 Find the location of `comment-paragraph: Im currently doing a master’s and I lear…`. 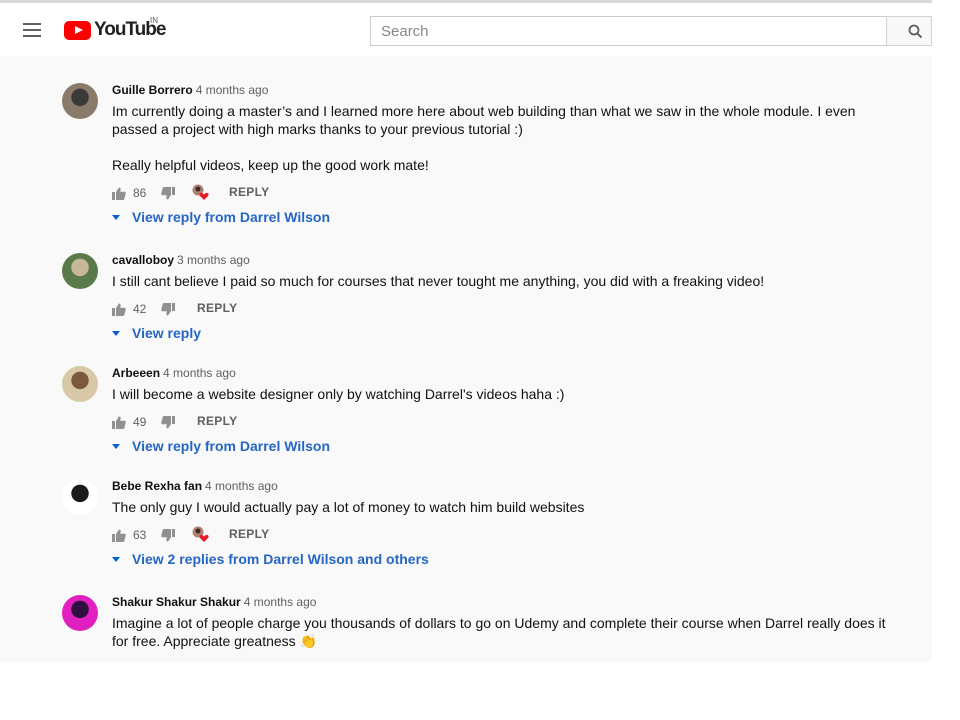

comment-paragraph: Im currently doing a master’s and I lear… is located at coordinates (484, 120).